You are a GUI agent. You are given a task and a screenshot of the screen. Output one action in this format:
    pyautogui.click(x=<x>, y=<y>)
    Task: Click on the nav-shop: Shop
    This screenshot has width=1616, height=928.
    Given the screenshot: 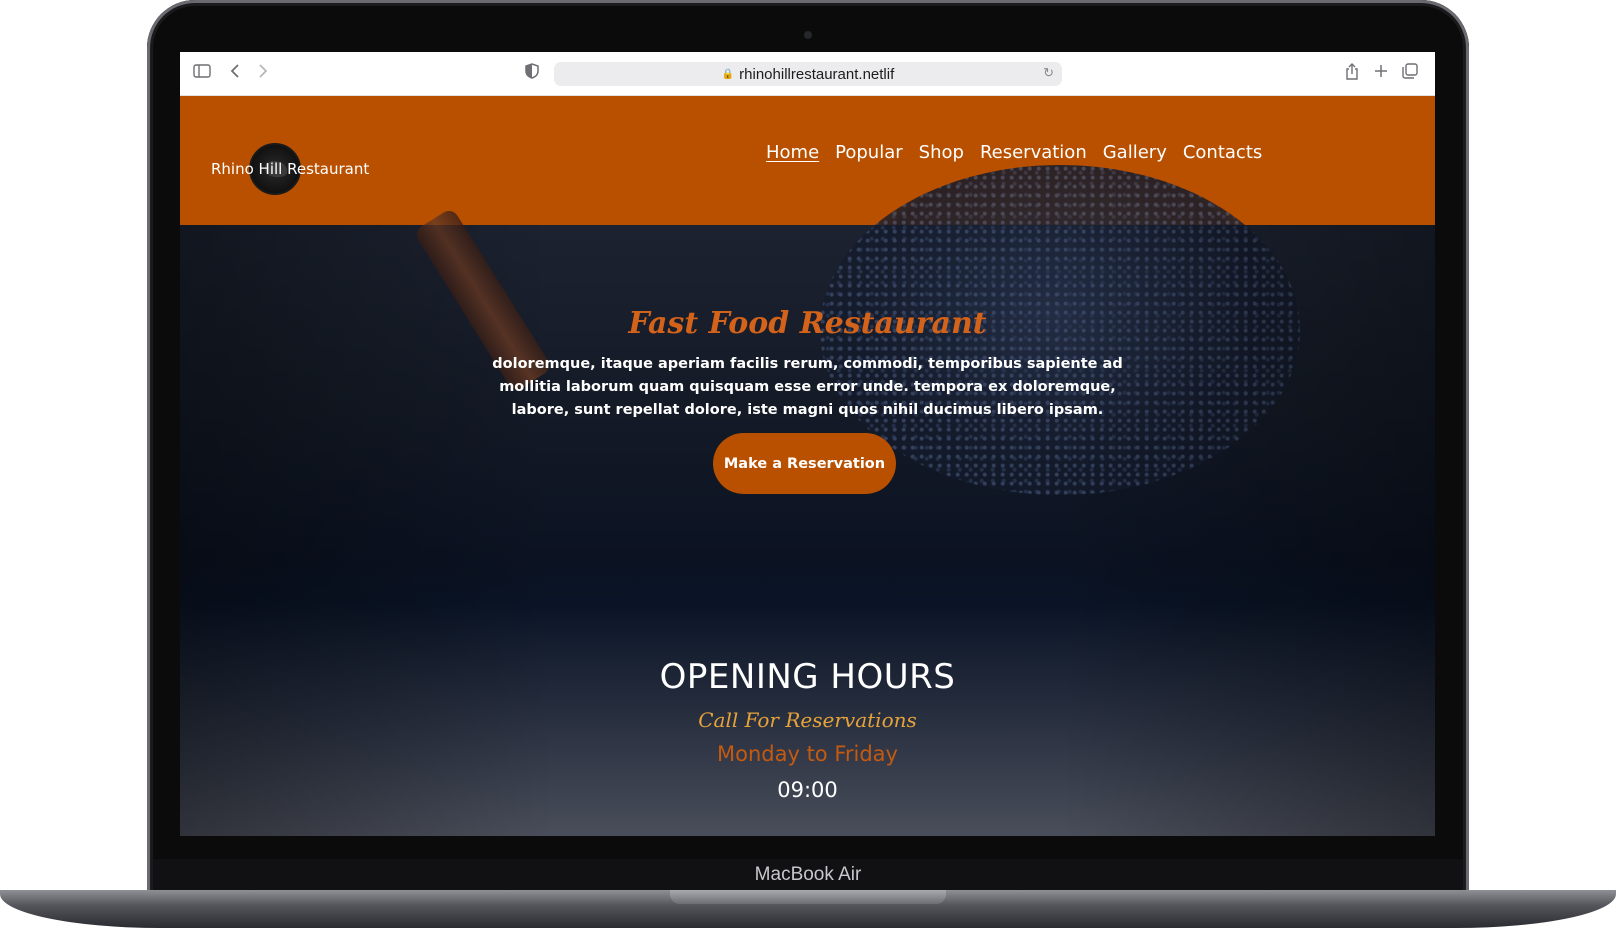 What is the action you would take?
    pyautogui.click(x=941, y=152)
    